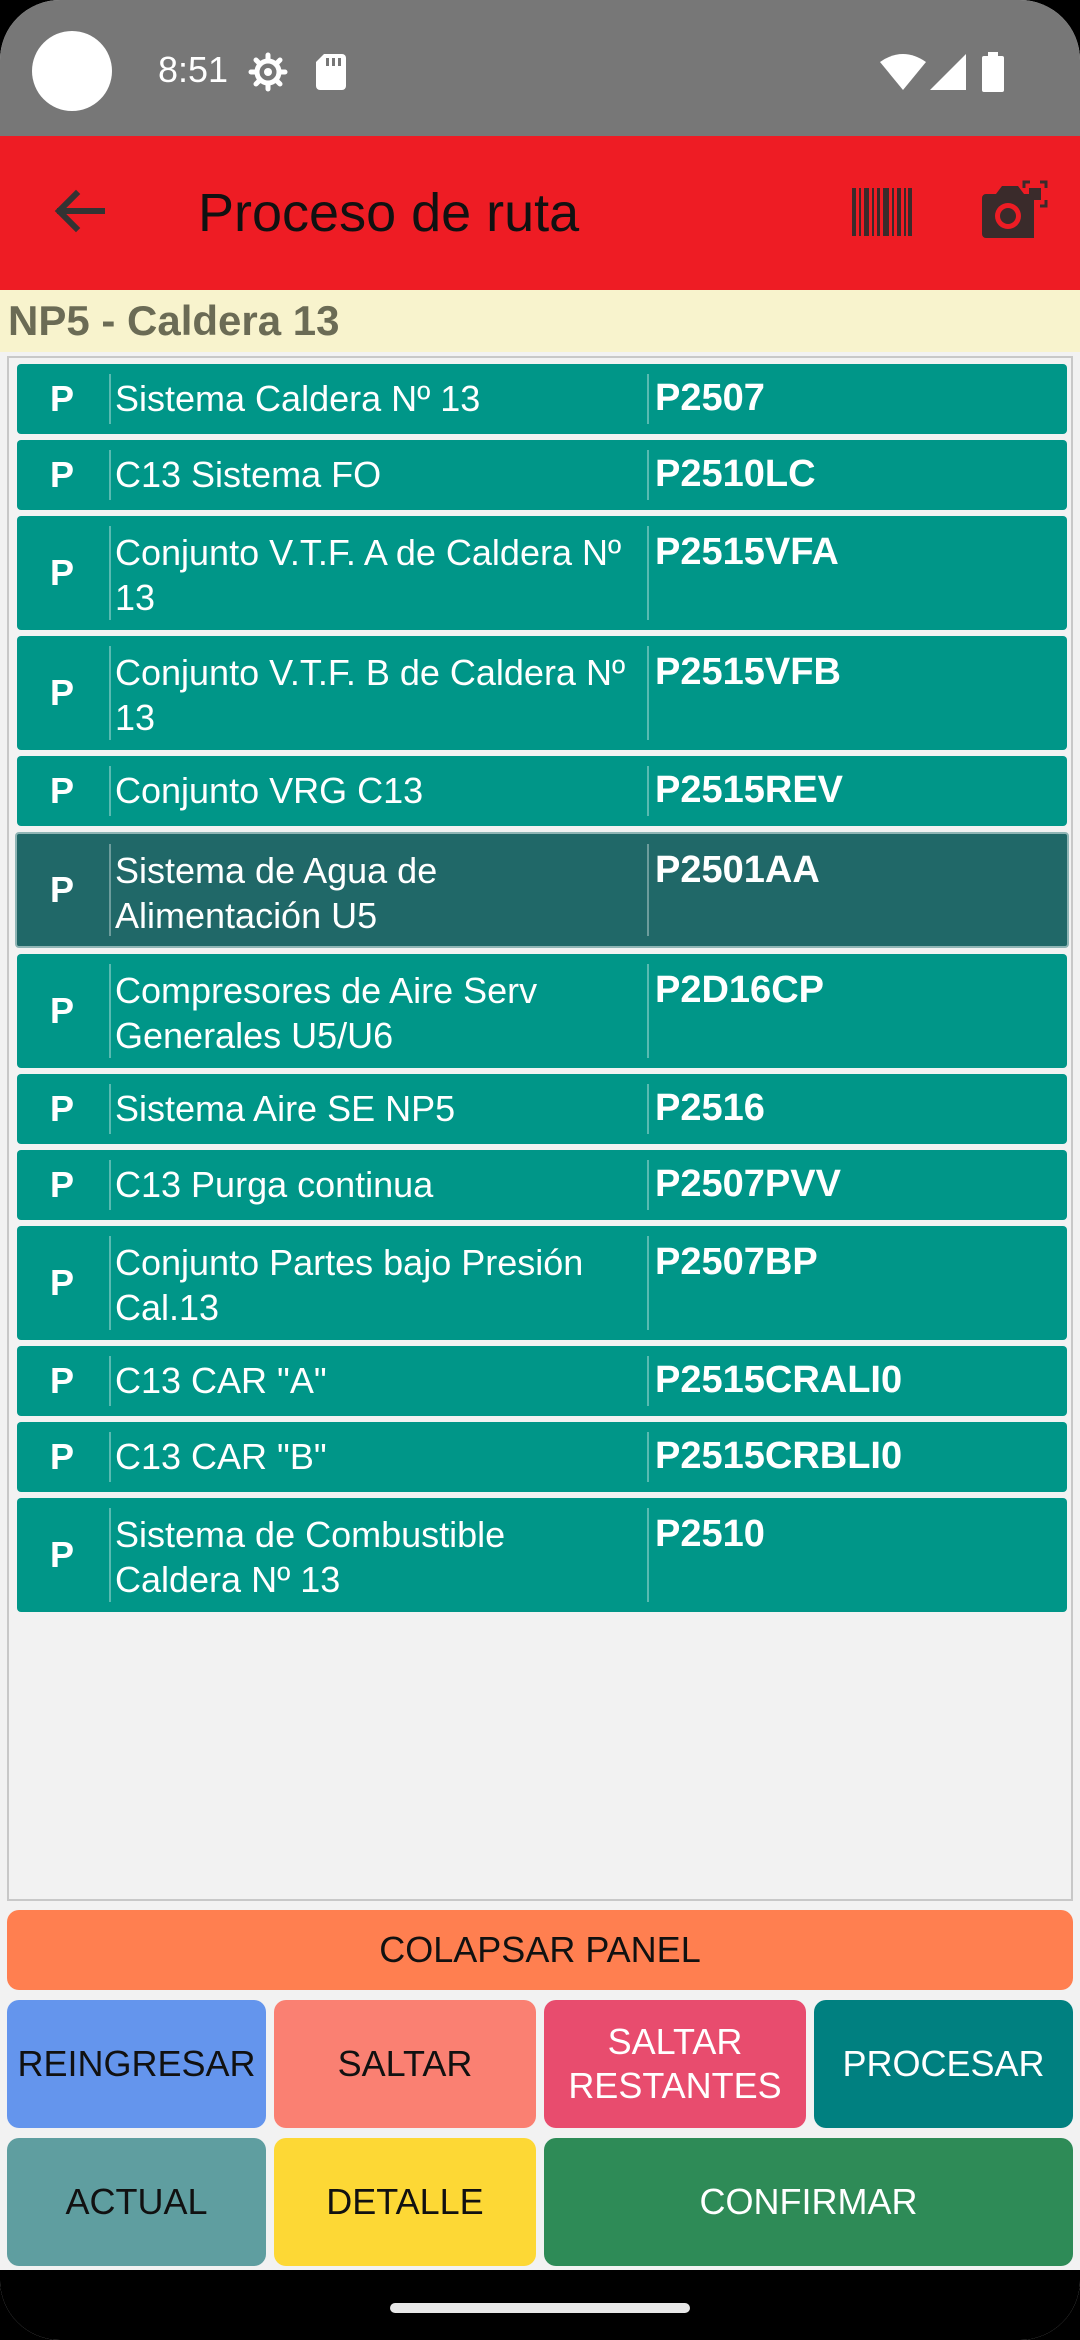  I want to click on item-name: C13 CAR "B", so click(221, 1456).